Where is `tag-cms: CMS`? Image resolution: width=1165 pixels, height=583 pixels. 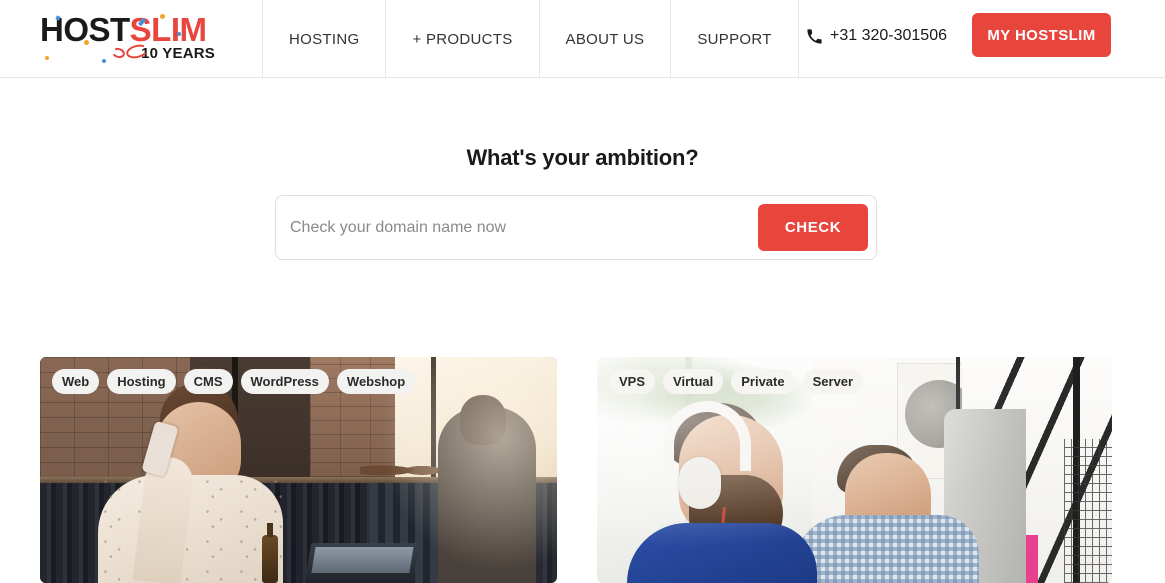 tag-cms: CMS is located at coordinates (208, 381).